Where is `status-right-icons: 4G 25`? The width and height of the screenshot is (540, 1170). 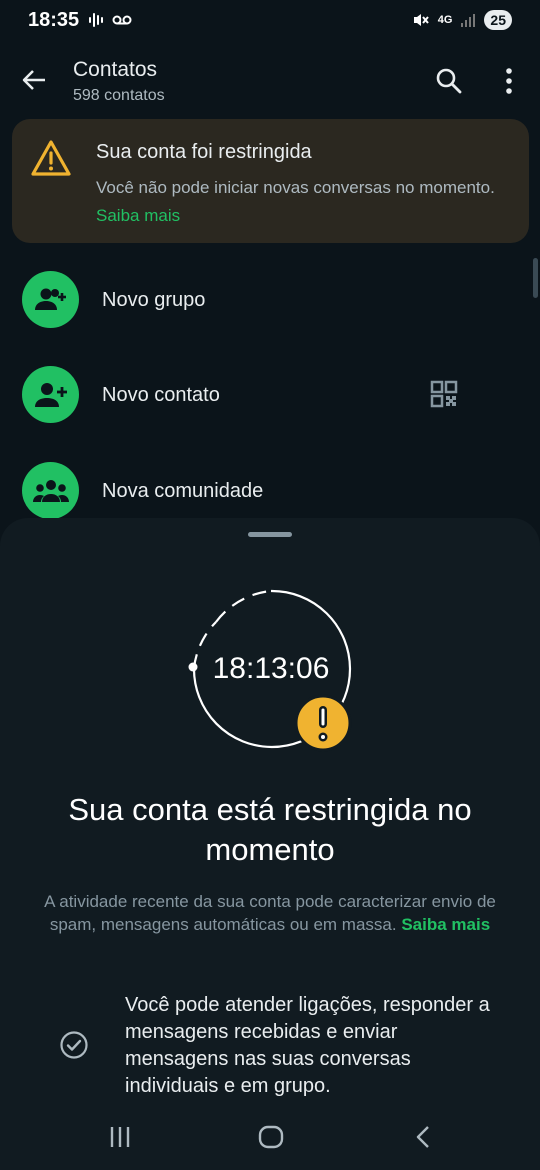
status-right-icons: 4G 25 is located at coordinates (462, 20).